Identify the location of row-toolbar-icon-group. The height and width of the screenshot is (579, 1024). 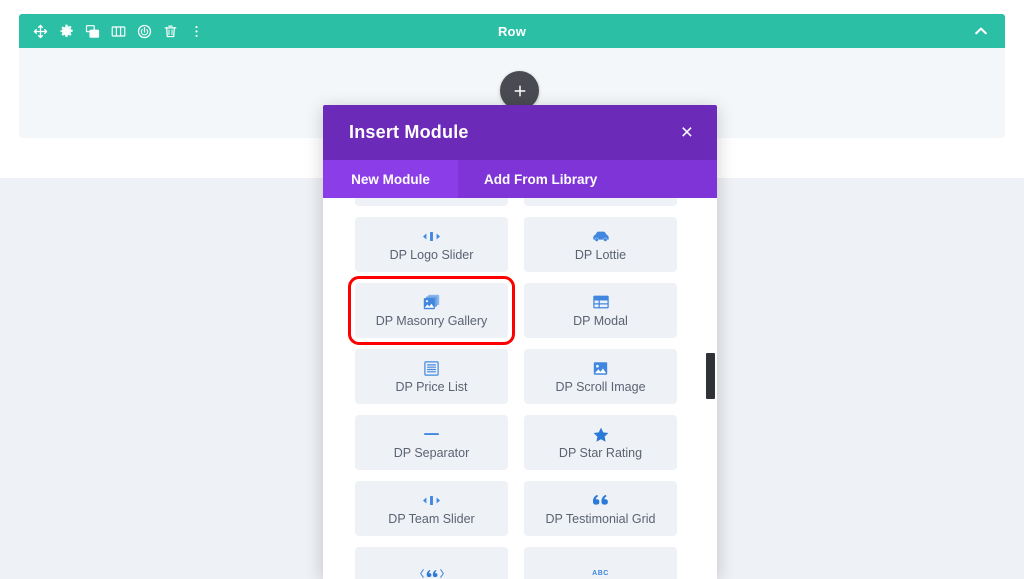
(114, 31).